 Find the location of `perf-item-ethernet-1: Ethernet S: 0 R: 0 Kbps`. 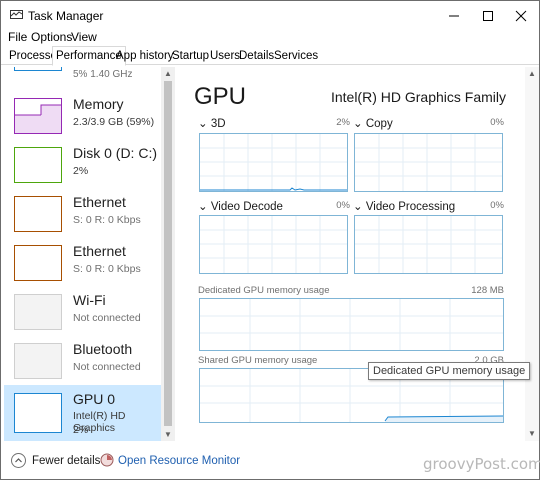

perf-item-ethernet-1: Ethernet S: 0 R: 0 Kbps is located at coordinates (82, 214).